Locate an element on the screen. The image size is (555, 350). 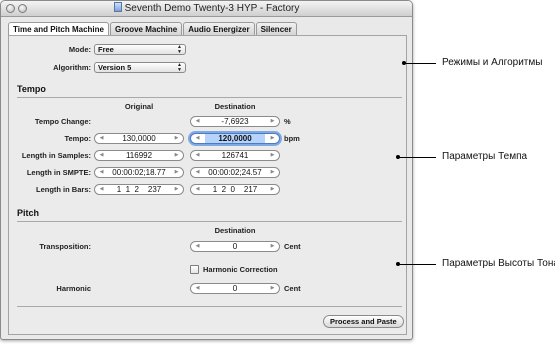
tempo-change-unit: % is located at coordinates (287, 121).